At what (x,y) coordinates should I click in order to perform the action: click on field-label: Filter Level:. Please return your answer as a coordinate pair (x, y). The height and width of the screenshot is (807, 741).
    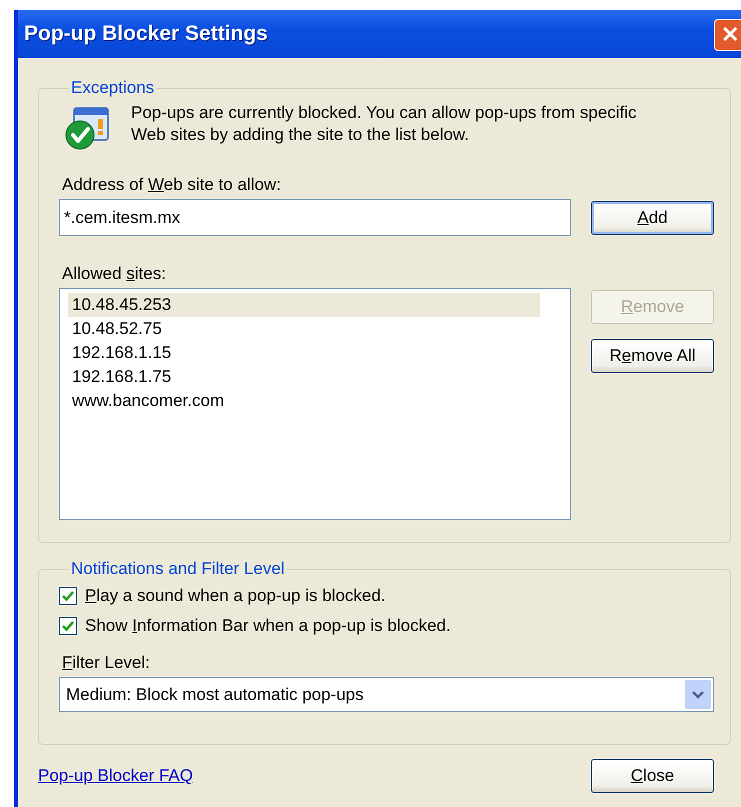
    Looking at the image, I should click on (106, 663).